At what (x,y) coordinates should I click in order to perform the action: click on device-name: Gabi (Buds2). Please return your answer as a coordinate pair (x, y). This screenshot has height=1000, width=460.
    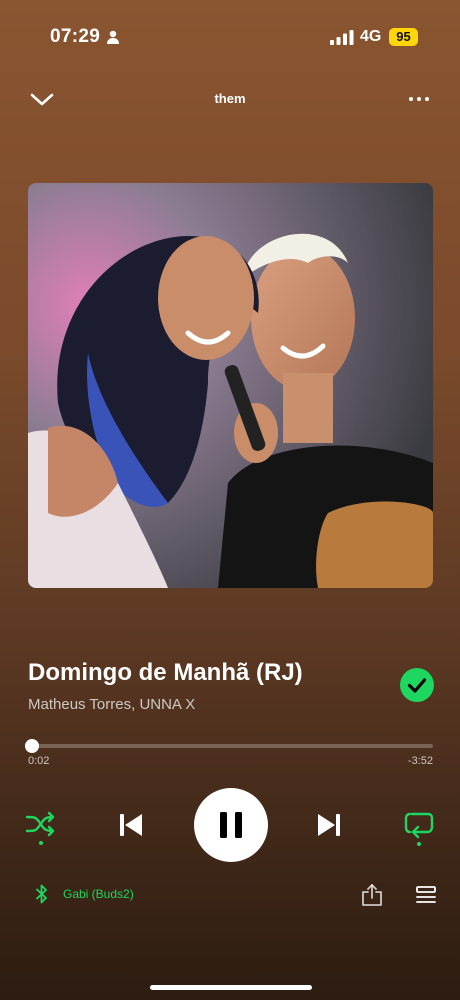
    Looking at the image, I should click on (98, 894).